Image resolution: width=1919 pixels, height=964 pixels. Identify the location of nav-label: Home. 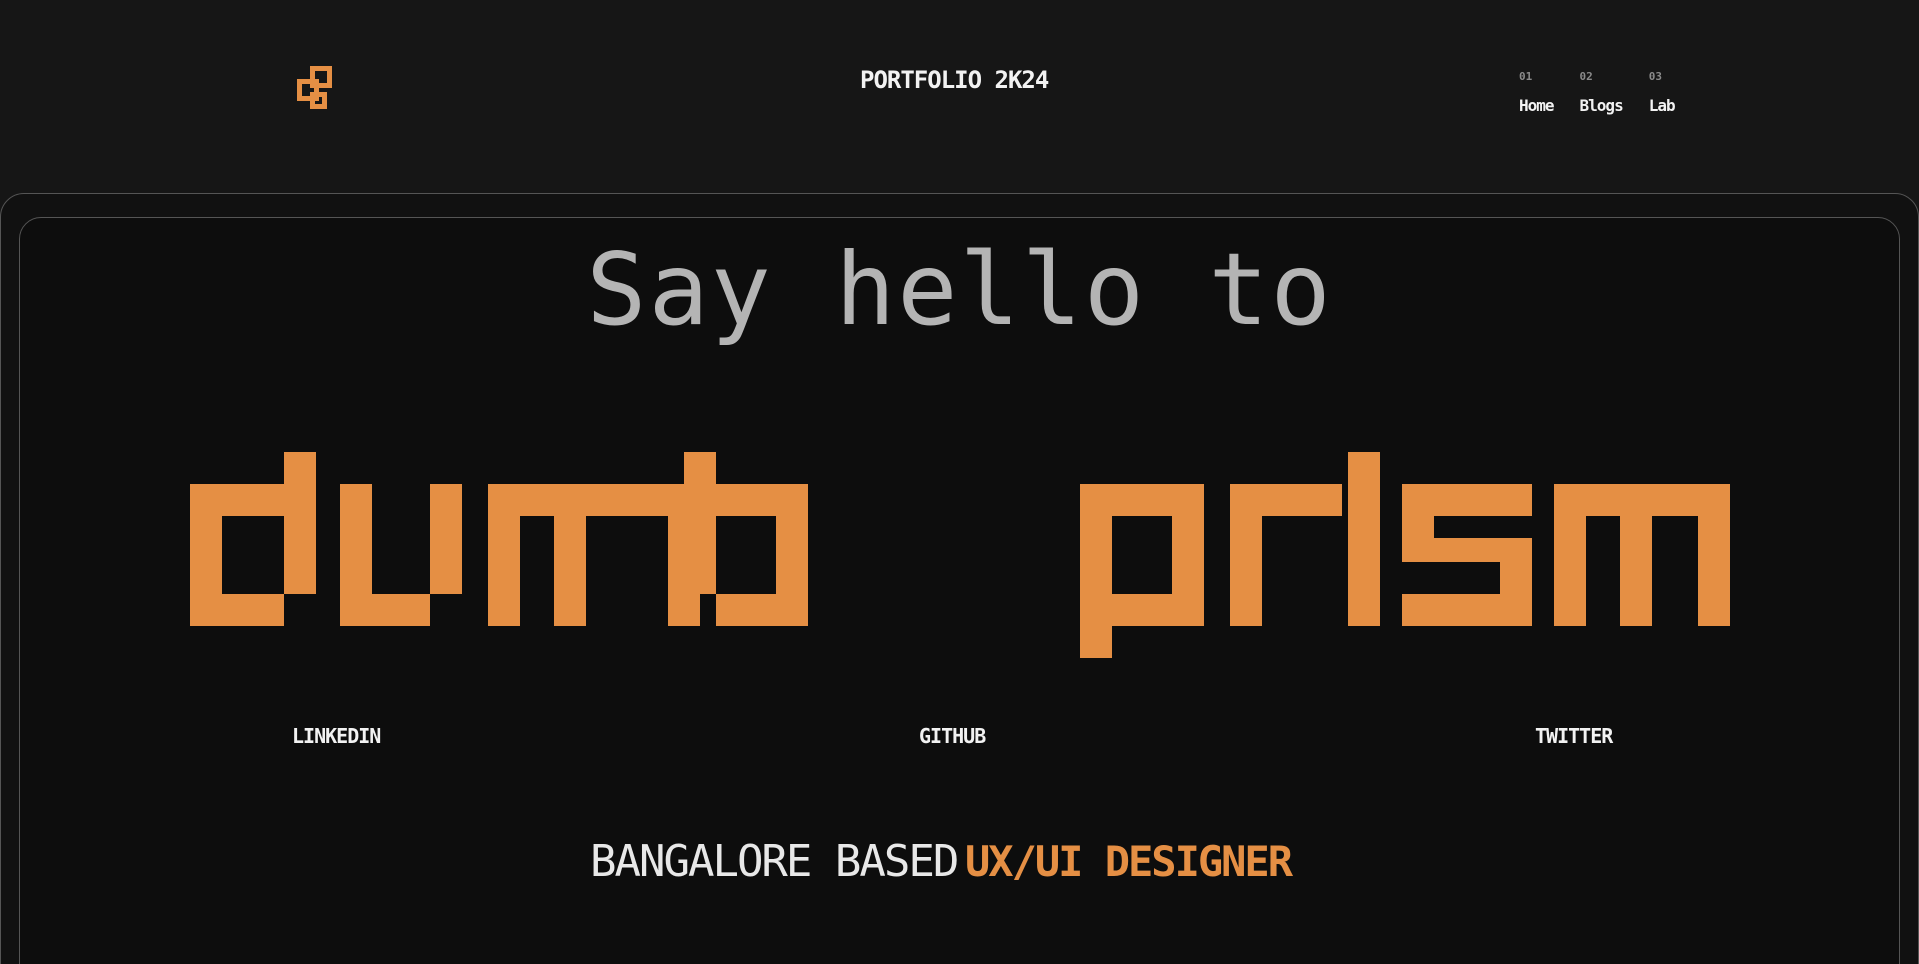
(1537, 105).